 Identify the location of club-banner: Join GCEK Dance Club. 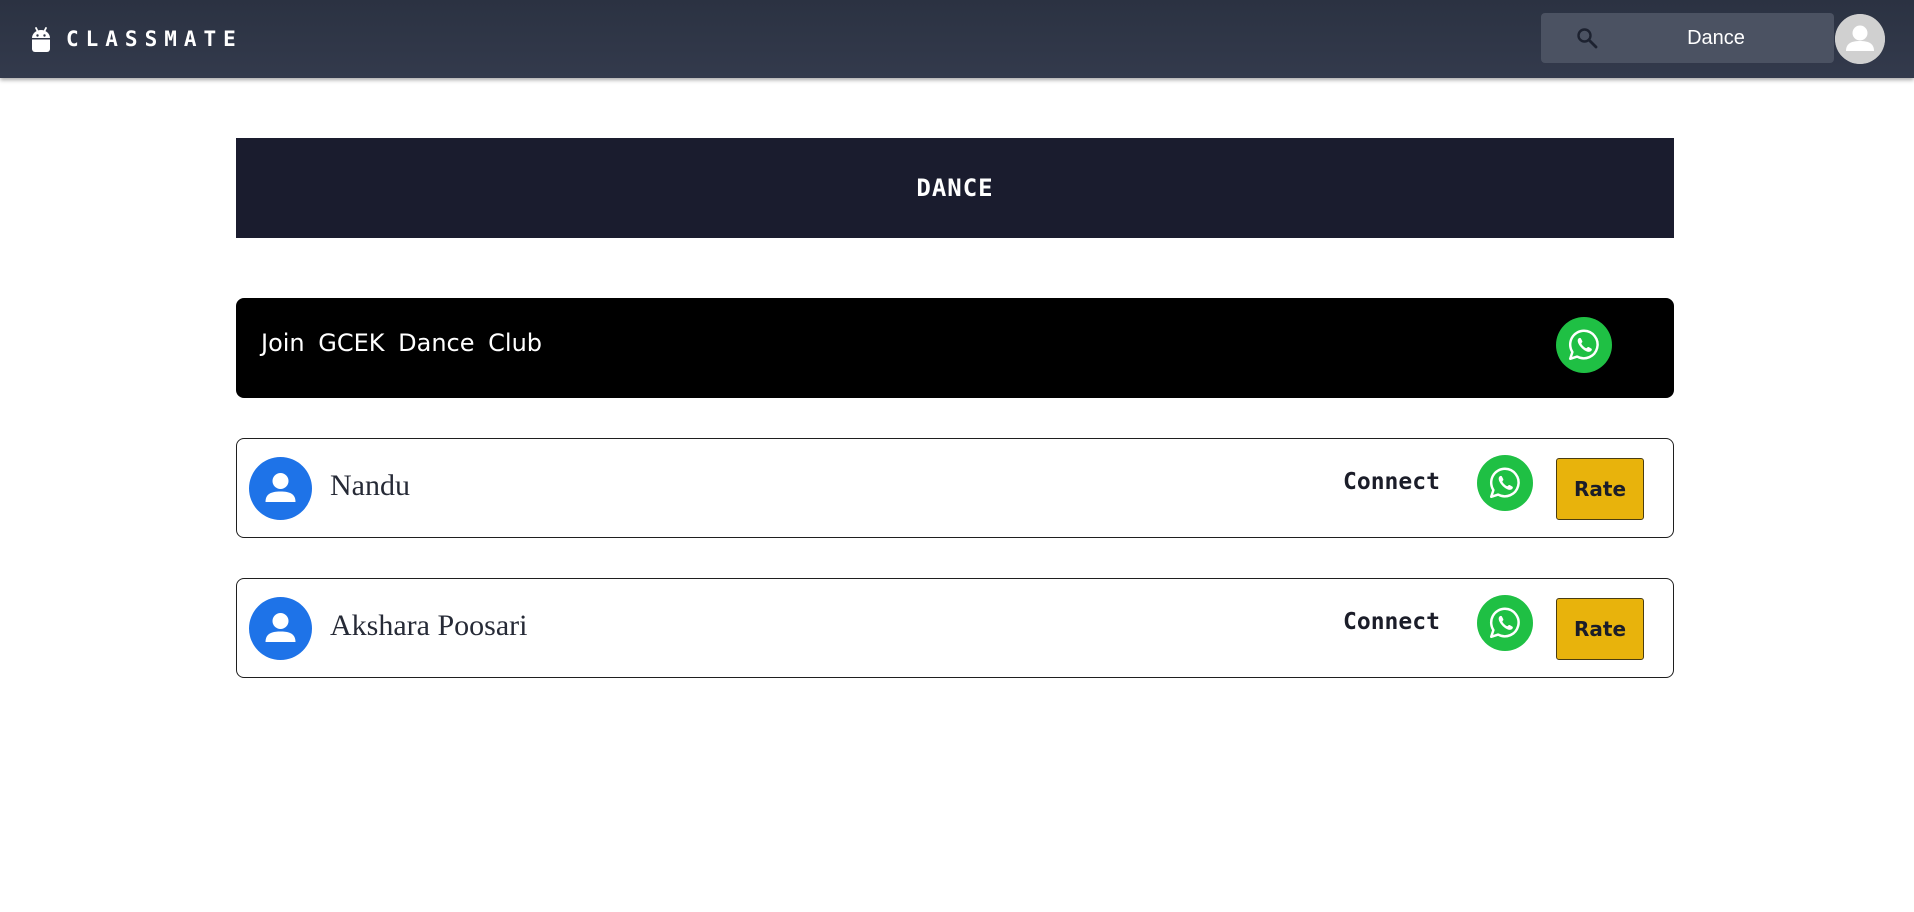
(955, 348).